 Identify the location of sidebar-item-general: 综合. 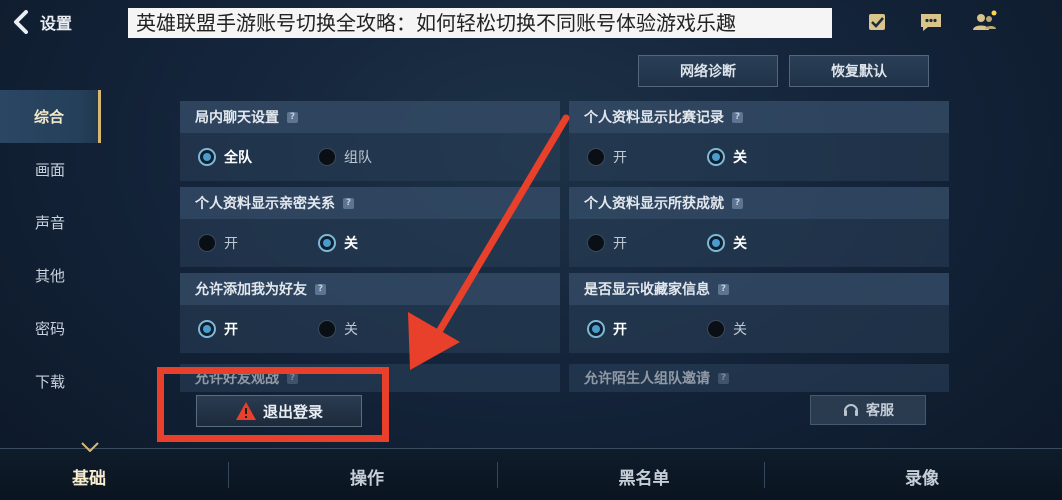
(50, 116).